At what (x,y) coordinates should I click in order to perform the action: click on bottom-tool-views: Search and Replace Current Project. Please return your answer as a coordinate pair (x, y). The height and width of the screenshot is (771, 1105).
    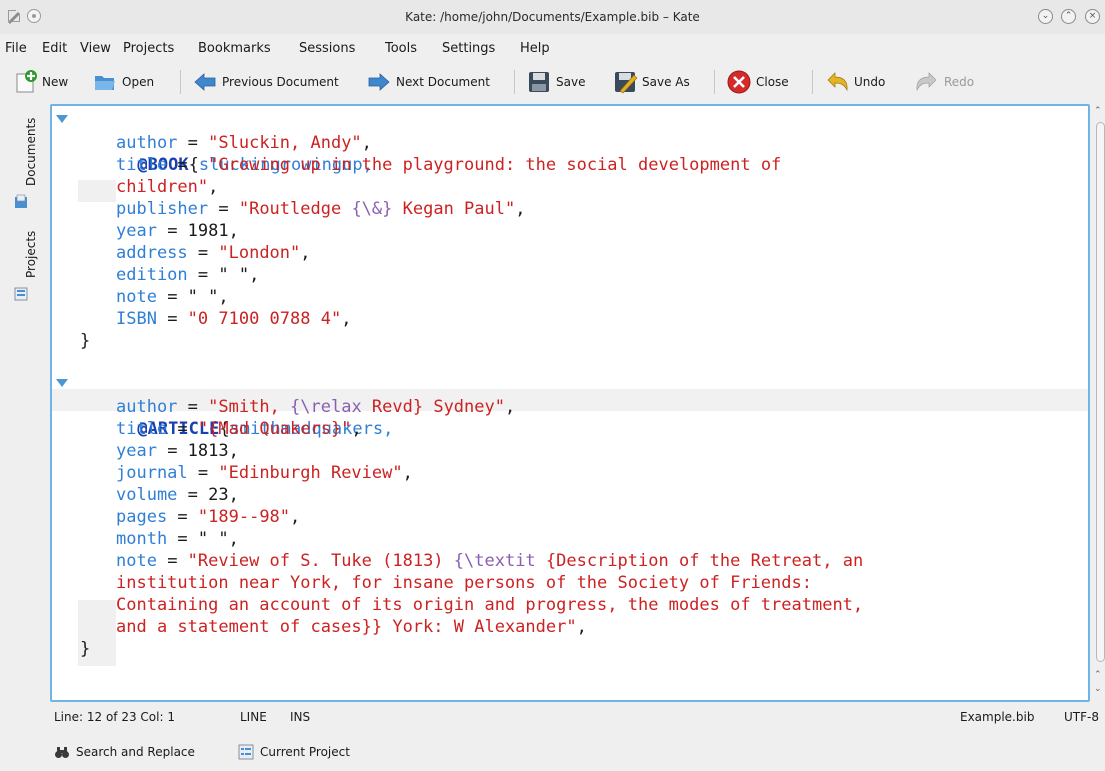
    Looking at the image, I should click on (552, 752).